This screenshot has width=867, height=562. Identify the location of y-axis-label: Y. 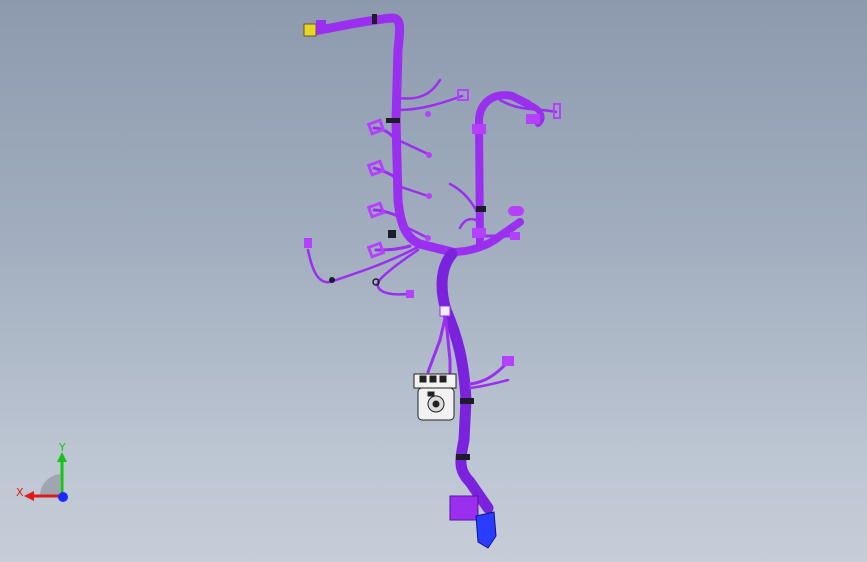
(62, 447).